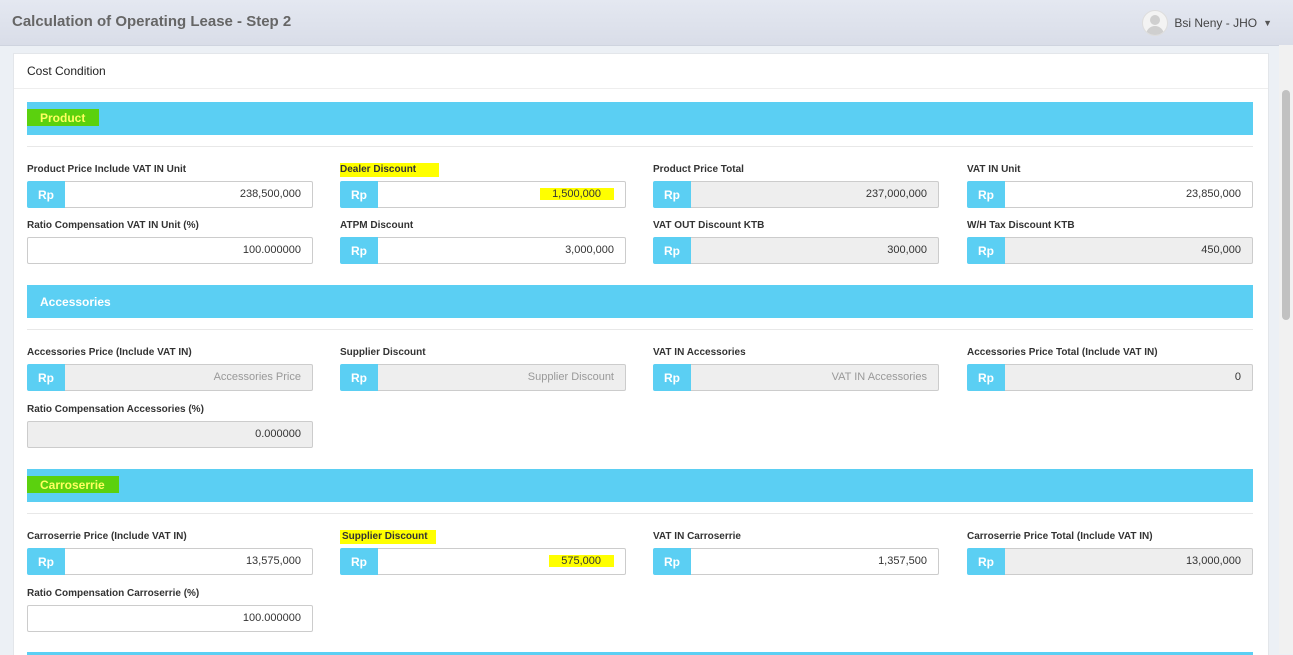 The height and width of the screenshot is (655, 1293). I want to click on wh-tax-discount-input: 450,000, so click(1129, 250).